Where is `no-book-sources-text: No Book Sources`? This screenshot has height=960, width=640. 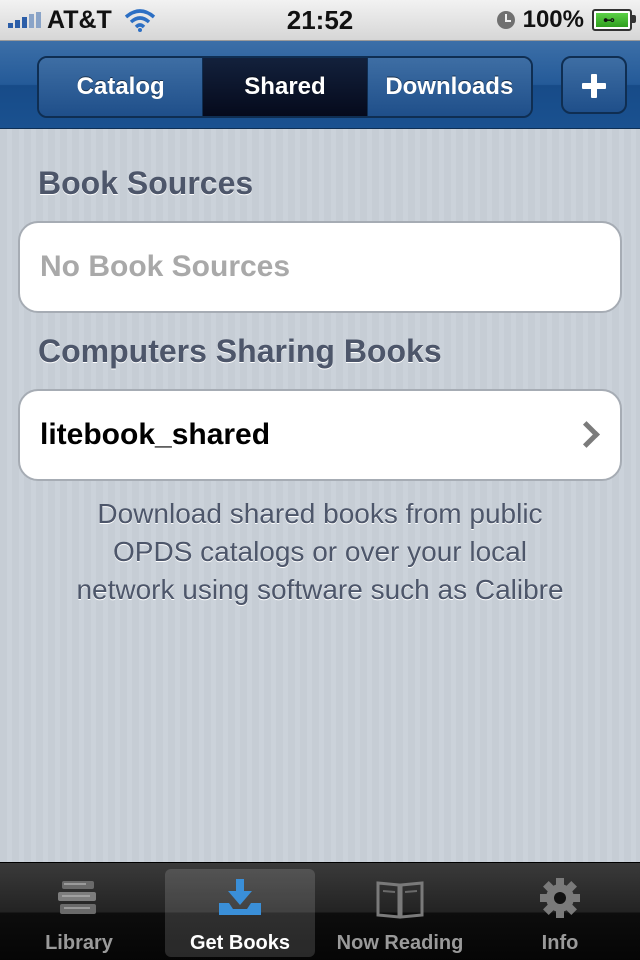 no-book-sources-text: No Book Sources is located at coordinates (165, 266).